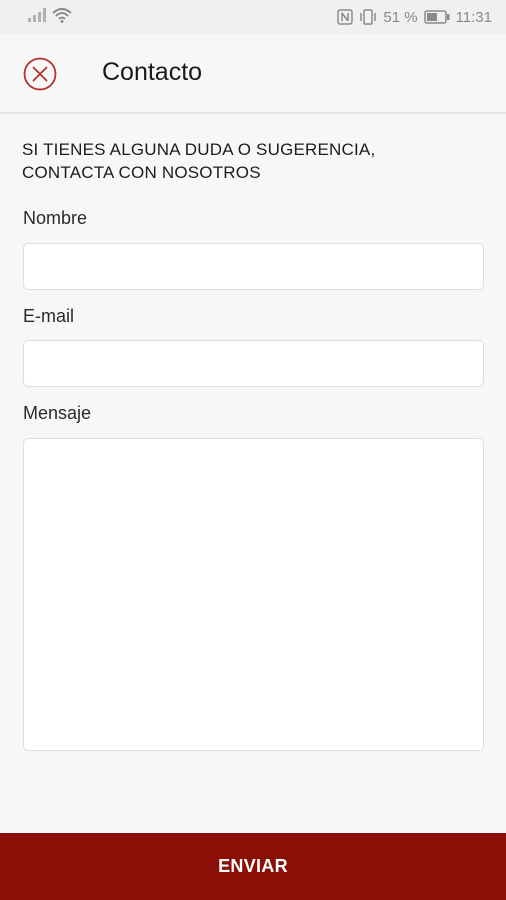  Describe the element at coordinates (152, 72) in the screenshot. I see `page-title: Contacto` at that location.